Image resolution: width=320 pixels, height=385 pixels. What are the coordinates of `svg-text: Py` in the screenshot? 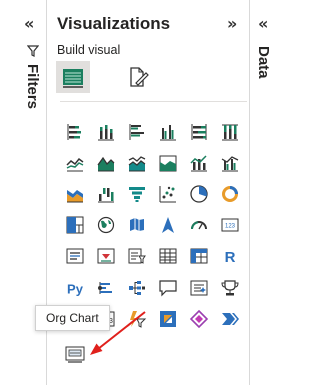 It's located at (75, 288).